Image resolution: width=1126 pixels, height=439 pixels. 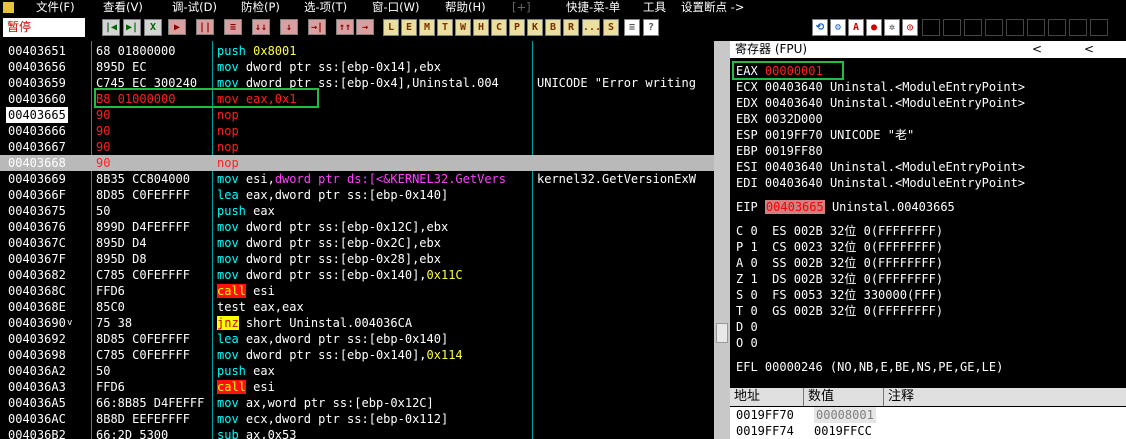 What do you see at coordinates (1037, 49) in the screenshot?
I see `prev-arrow-icon: <` at bounding box center [1037, 49].